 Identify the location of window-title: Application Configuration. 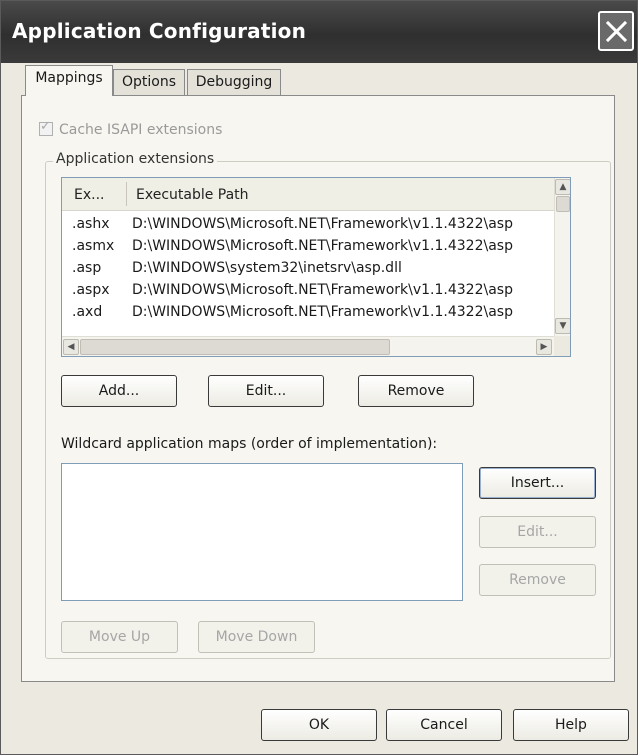
(159, 31).